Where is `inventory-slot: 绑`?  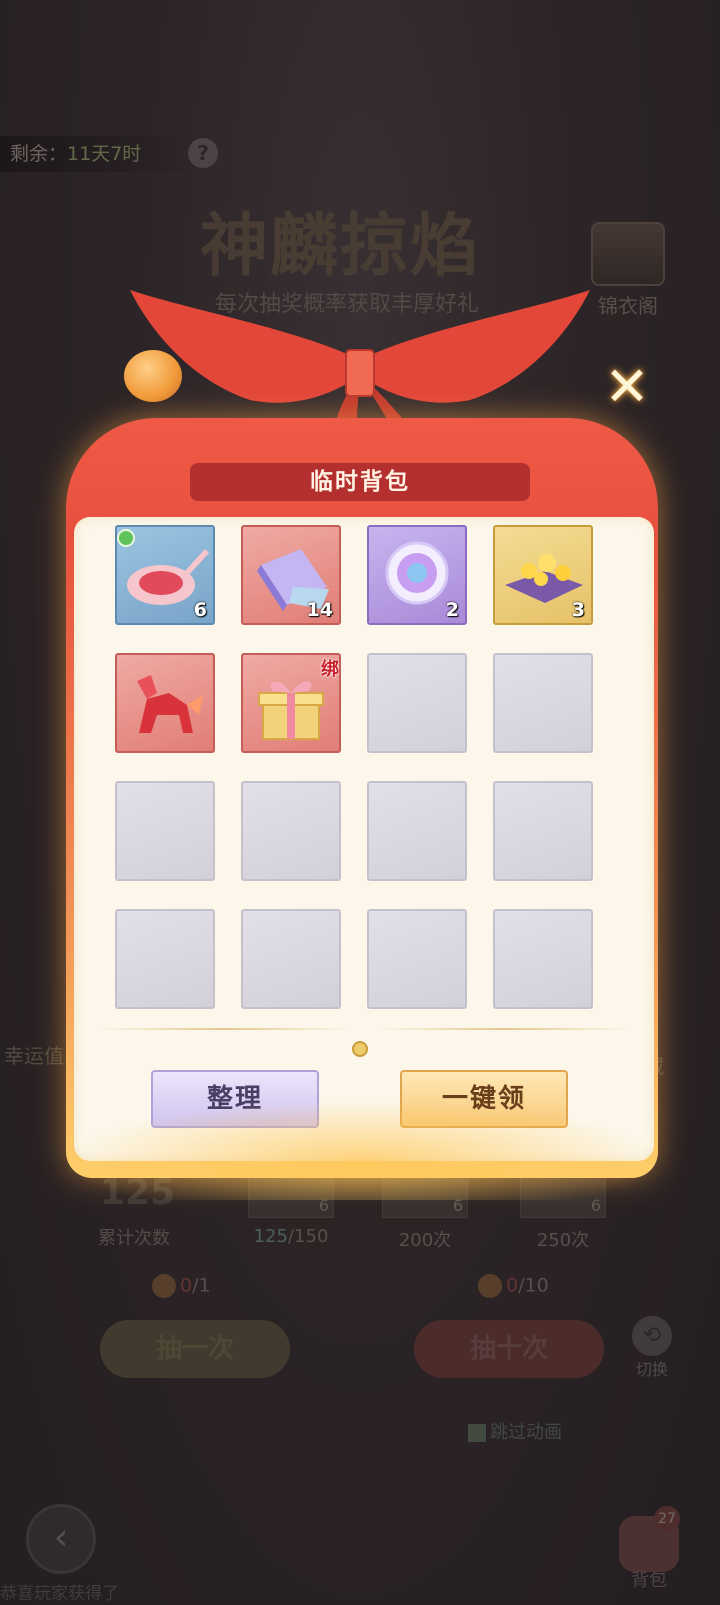 inventory-slot: 绑 is located at coordinates (291, 703).